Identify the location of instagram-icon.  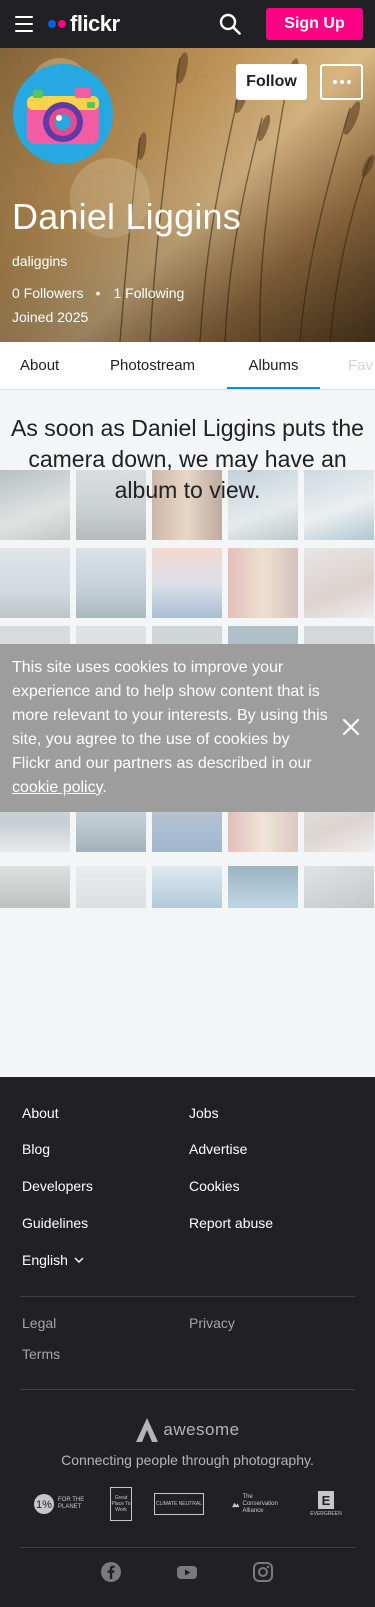
(263, 1572).